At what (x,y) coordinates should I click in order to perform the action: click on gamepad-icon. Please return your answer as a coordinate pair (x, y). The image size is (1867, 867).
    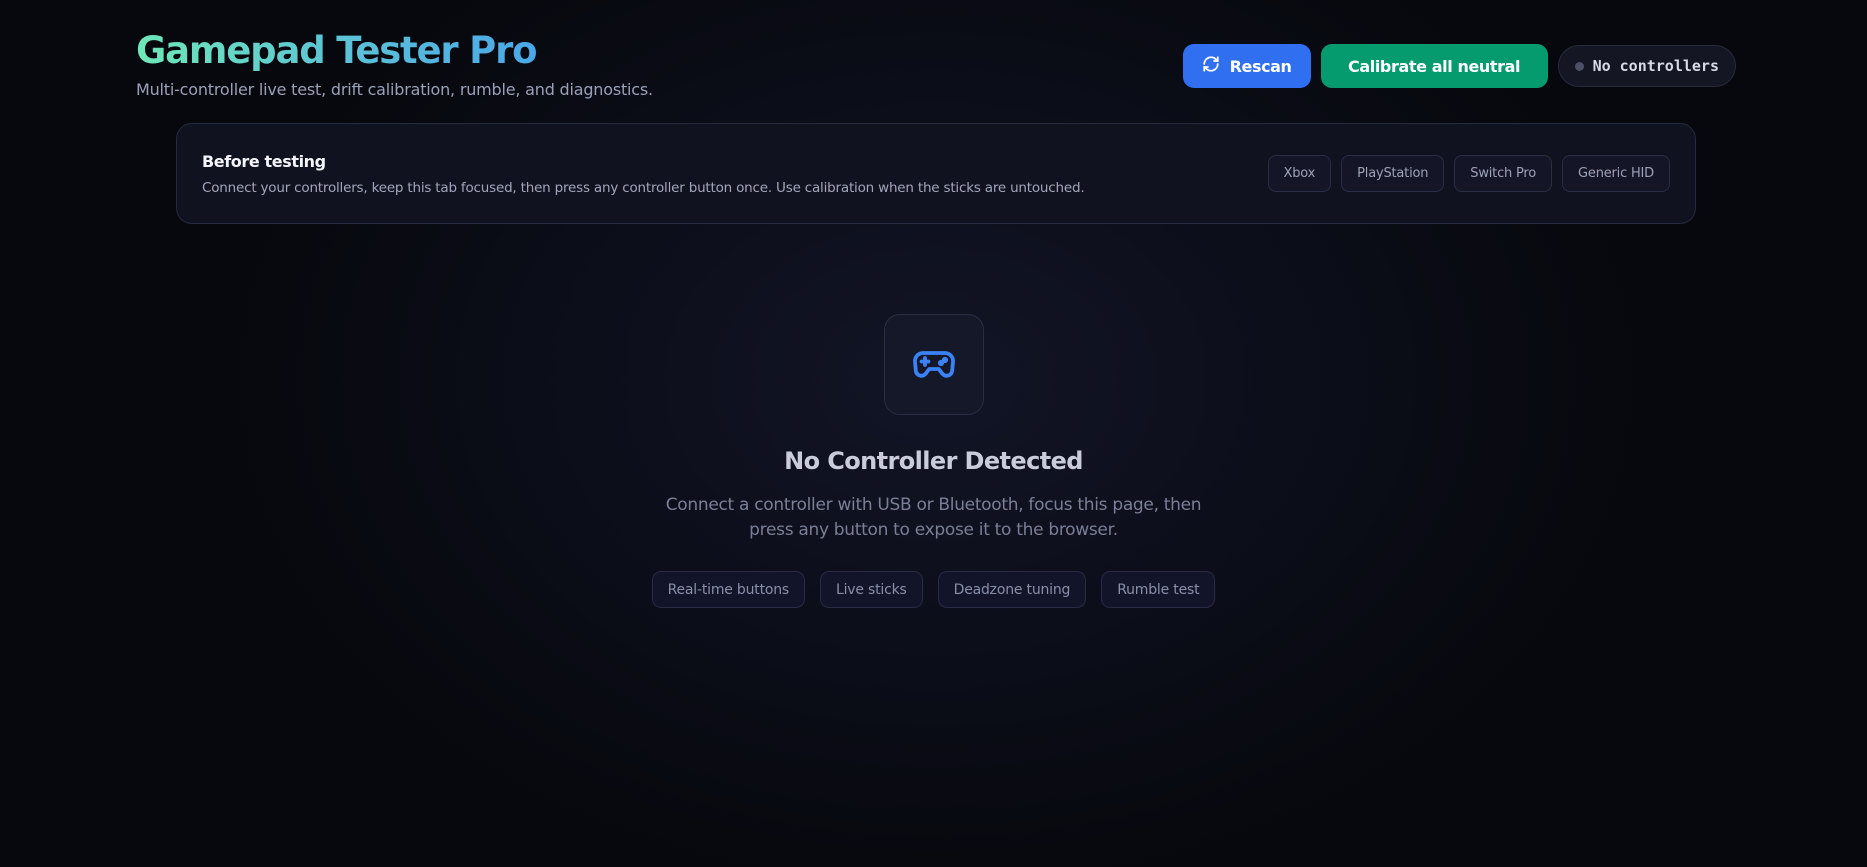
    Looking at the image, I should click on (934, 365).